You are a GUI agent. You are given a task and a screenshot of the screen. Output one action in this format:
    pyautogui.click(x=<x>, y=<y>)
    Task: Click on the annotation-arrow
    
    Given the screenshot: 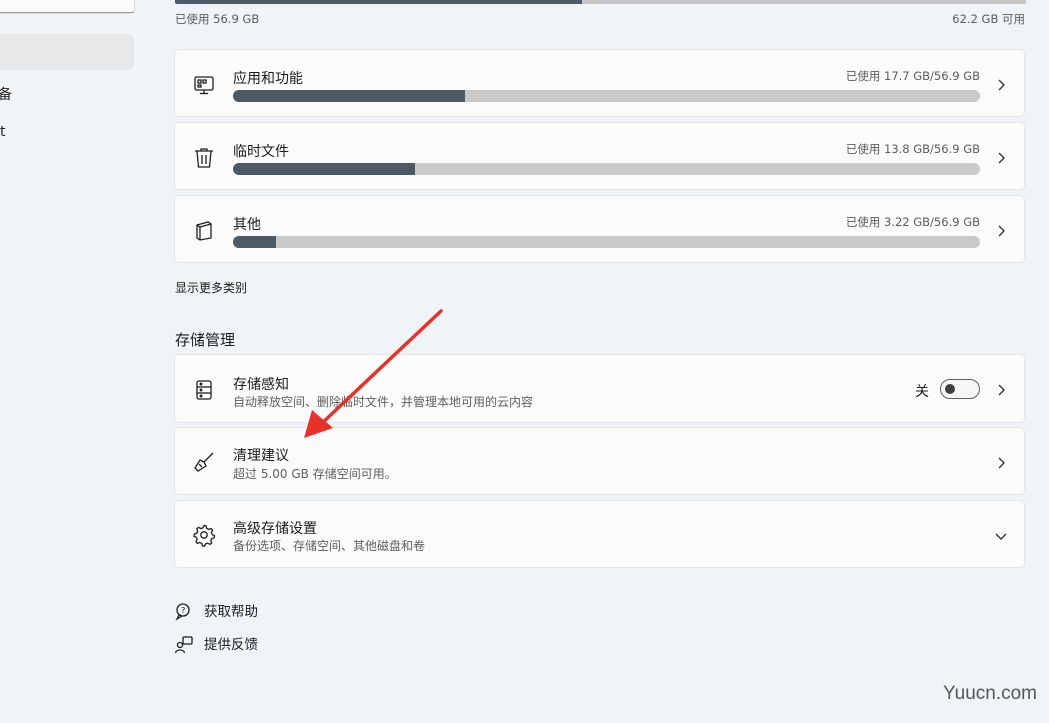 What is the action you would take?
    pyautogui.click(x=373, y=373)
    